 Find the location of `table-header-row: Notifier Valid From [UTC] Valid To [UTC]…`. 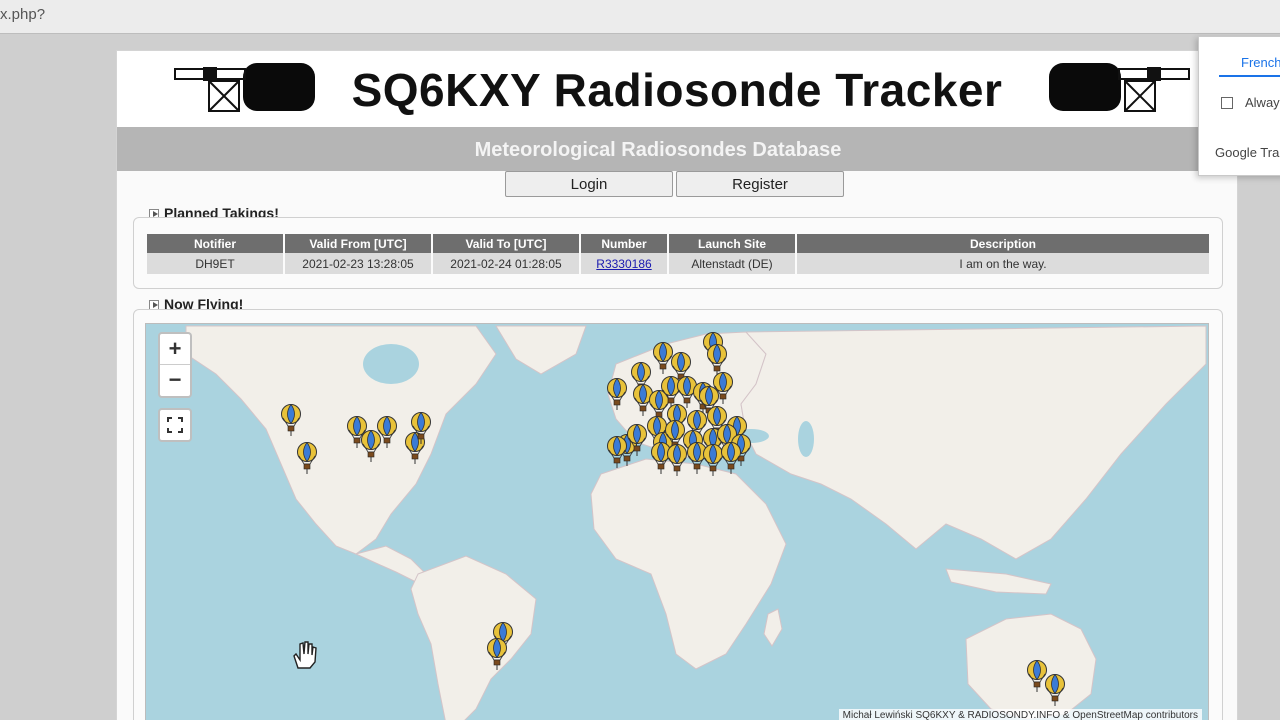

table-header-row: Notifier Valid From [UTC] Valid To [UTC]… is located at coordinates (678, 243).